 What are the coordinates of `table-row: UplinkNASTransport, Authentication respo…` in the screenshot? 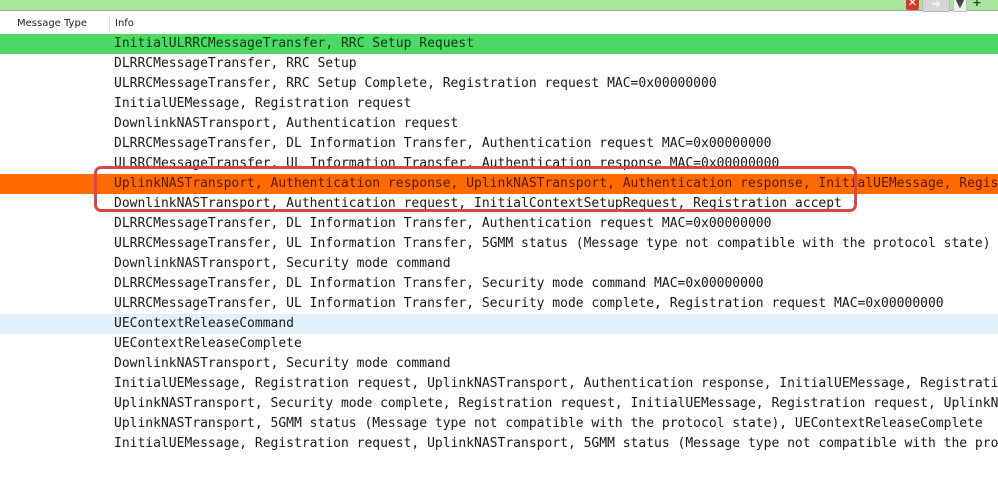 It's located at (499, 184).